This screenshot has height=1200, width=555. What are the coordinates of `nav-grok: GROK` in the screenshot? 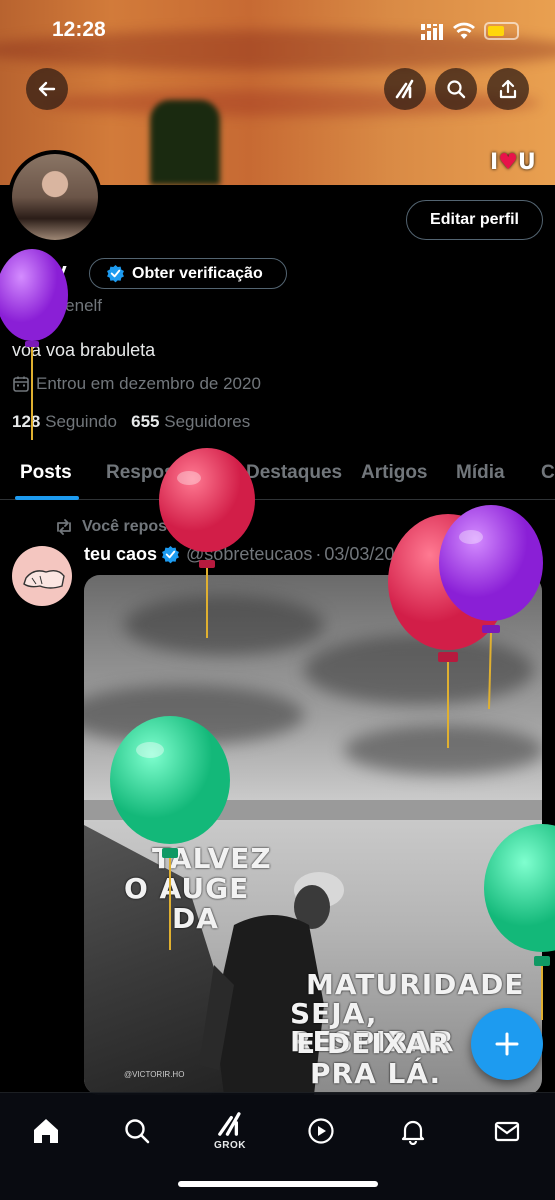 It's located at (230, 1130).